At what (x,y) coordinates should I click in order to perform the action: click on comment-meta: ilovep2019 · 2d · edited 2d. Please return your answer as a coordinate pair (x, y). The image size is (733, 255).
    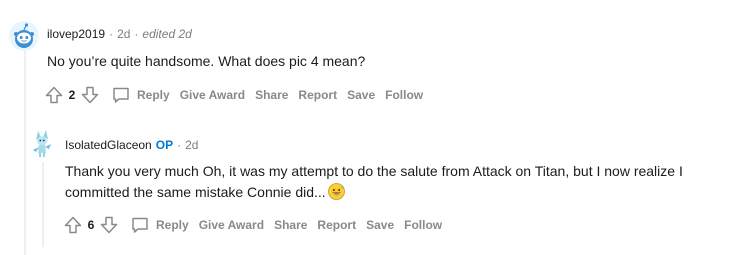
    Looking at the image, I should click on (119, 34).